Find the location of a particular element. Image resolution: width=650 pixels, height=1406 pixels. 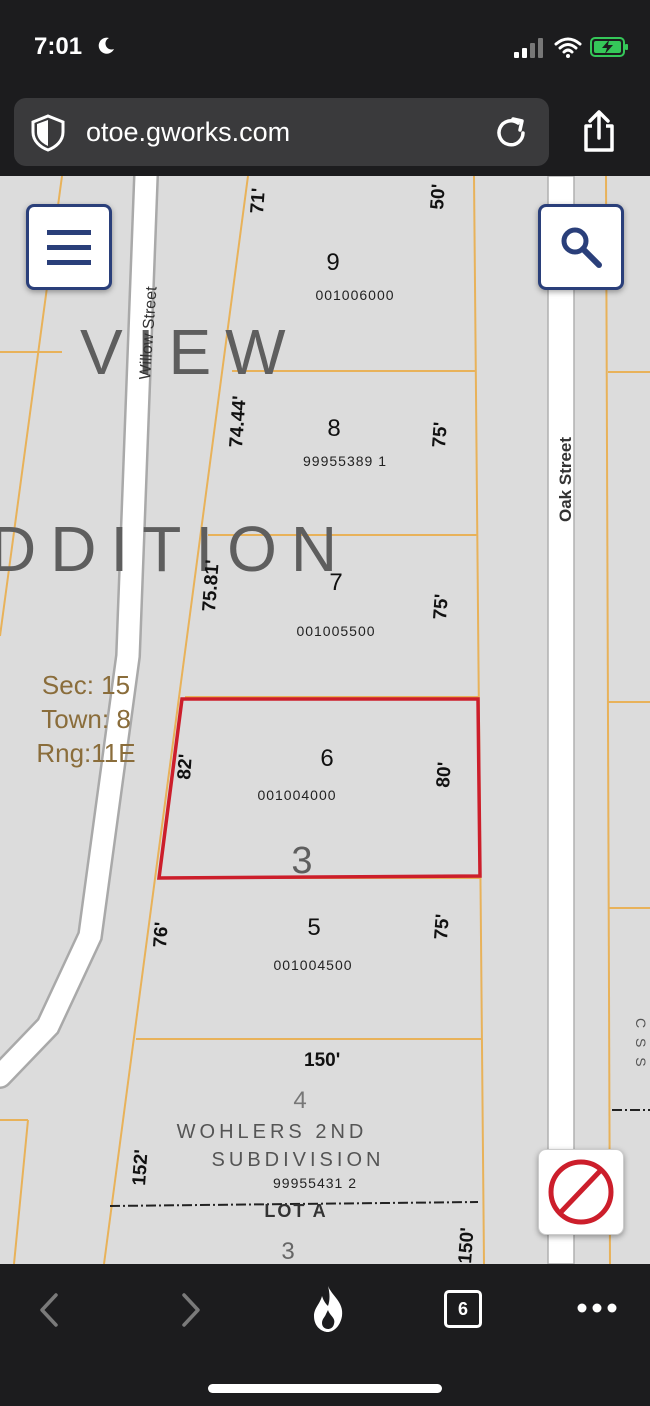

signal-icon is located at coordinates (528, 48).